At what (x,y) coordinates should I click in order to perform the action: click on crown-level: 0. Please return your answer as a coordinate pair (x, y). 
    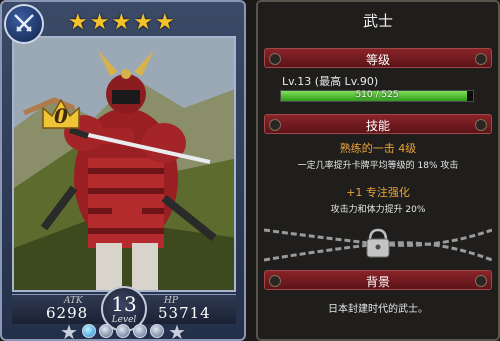
    Looking at the image, I should click on (61, 116).